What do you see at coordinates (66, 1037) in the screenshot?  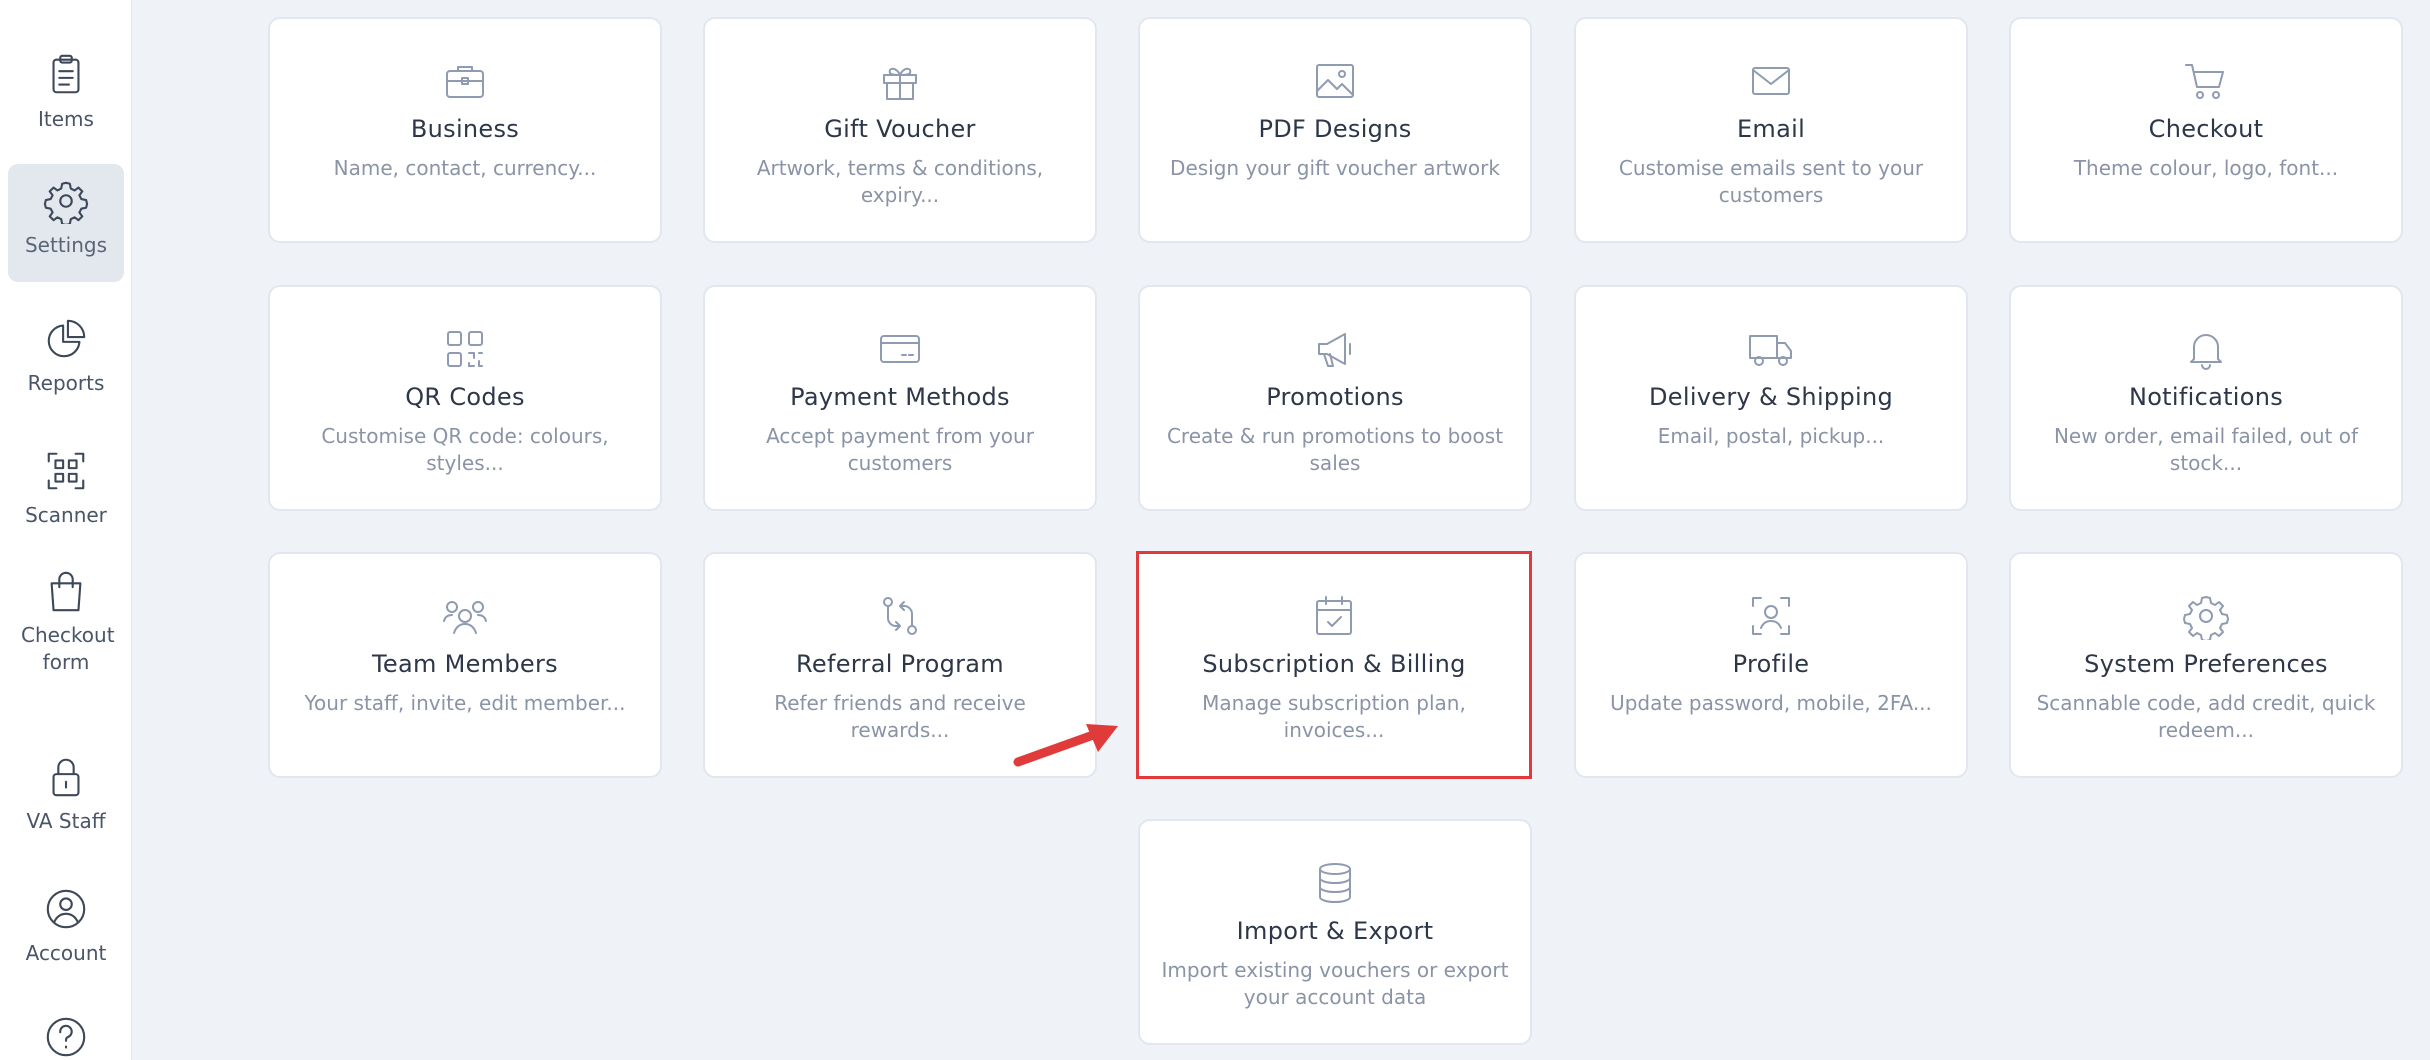 I see `help-icon` at bounding box center [66, 1037].